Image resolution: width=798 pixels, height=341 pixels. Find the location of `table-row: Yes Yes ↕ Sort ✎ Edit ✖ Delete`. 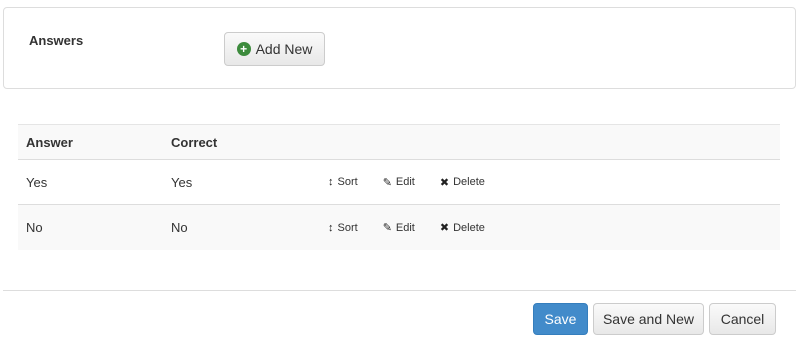

table-row: Yes Yes ↕ Sort ✎ Edit ✖ Delete is located at coordinates (399, 182).